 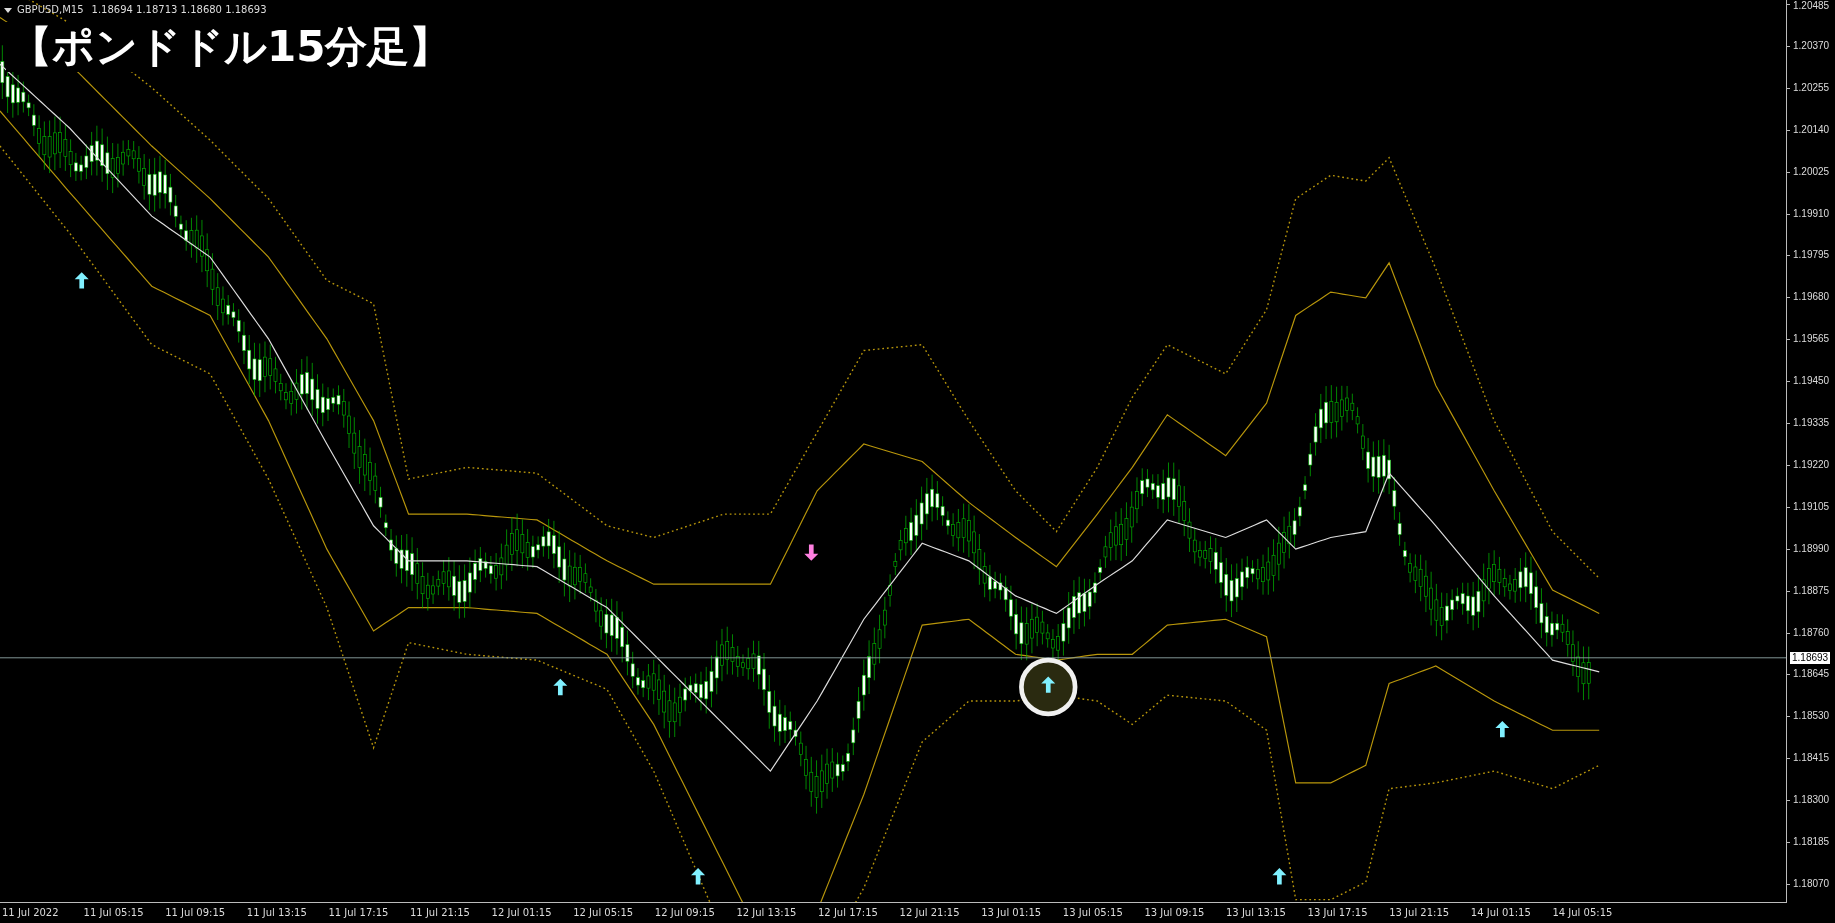 What do you see at coordinates (1811, 171) in the screenshot?
I see `price-label: 1.20025` at bounding box center [1811, 171].